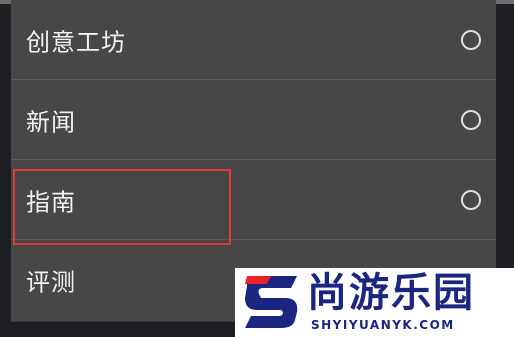 Image resolution: width=514 pixels, height=337 pixels. Describe the element at coordinates (271, 302) in the screenshot. I see `watermark-logo-icon` at that location.